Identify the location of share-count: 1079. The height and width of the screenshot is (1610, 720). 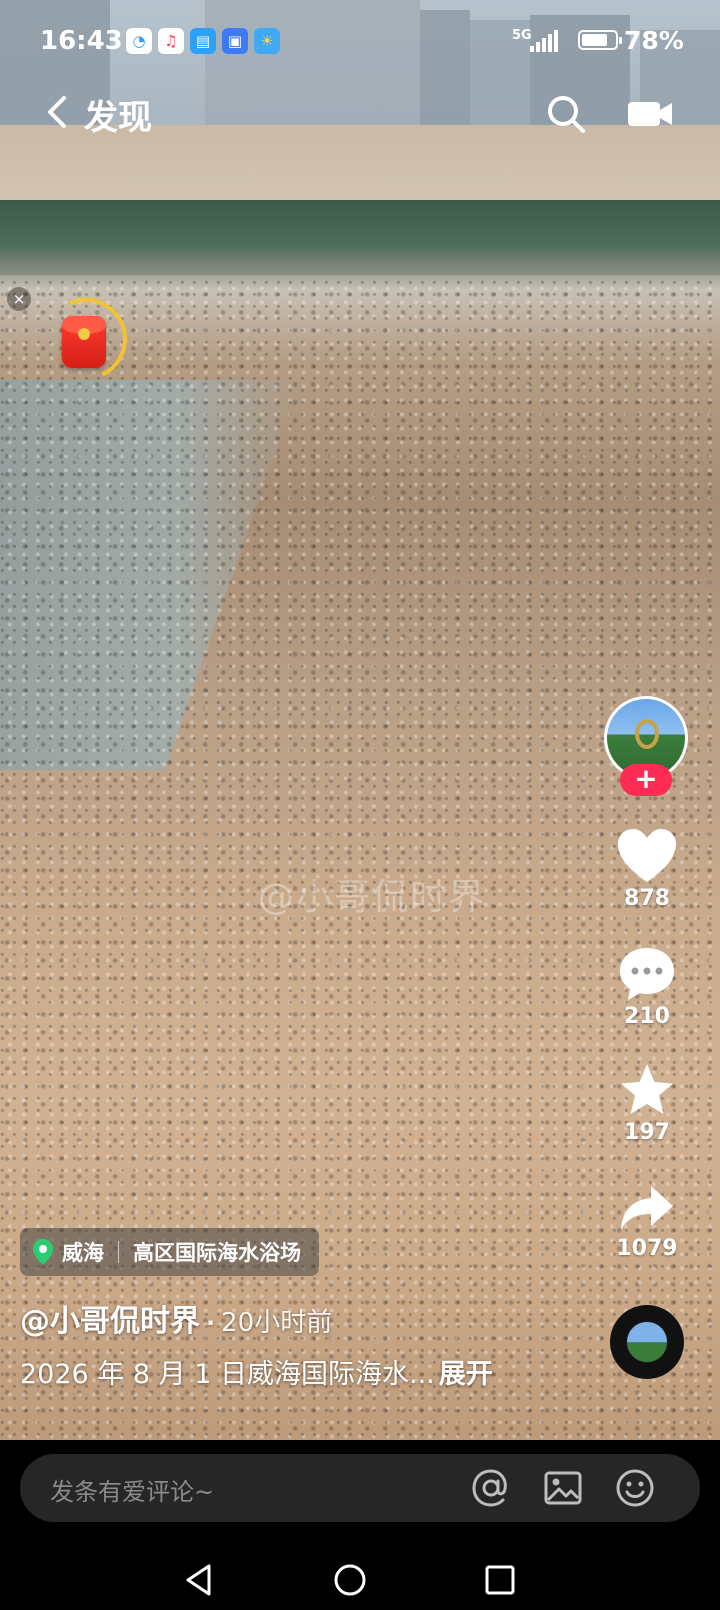
(647, 1248).